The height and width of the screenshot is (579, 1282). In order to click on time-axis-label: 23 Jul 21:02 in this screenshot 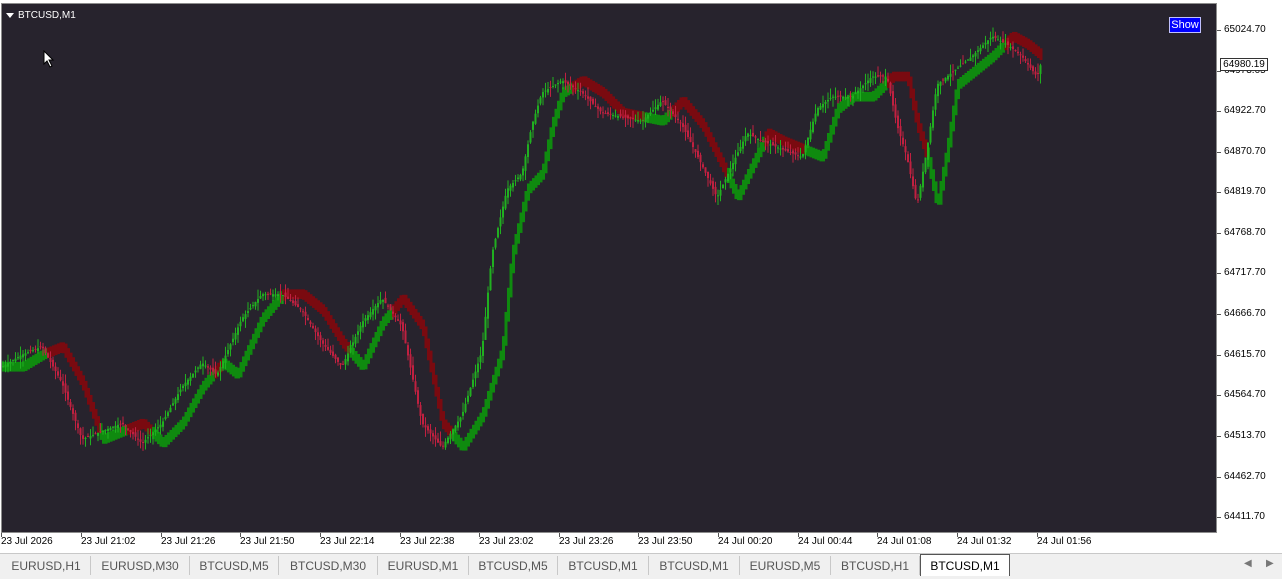, I will do `click(108, 541)`.